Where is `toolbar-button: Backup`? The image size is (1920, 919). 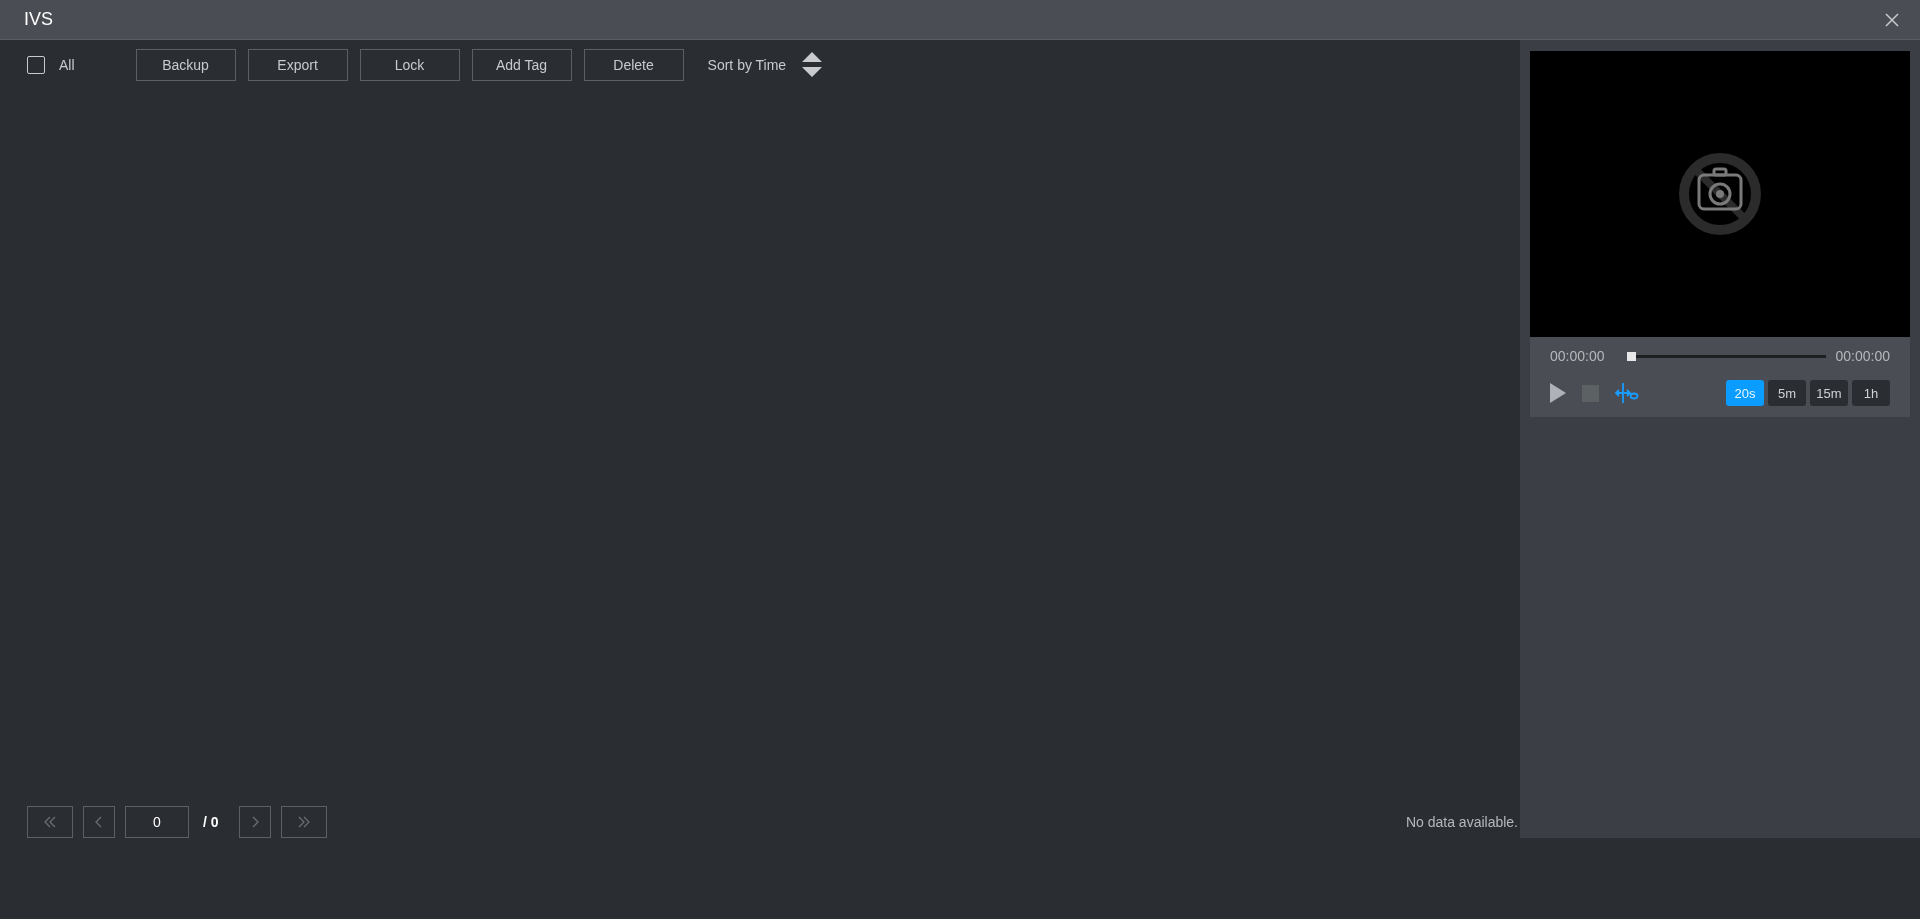 toolbar-button: Backup is located at coordinates (185, 65).